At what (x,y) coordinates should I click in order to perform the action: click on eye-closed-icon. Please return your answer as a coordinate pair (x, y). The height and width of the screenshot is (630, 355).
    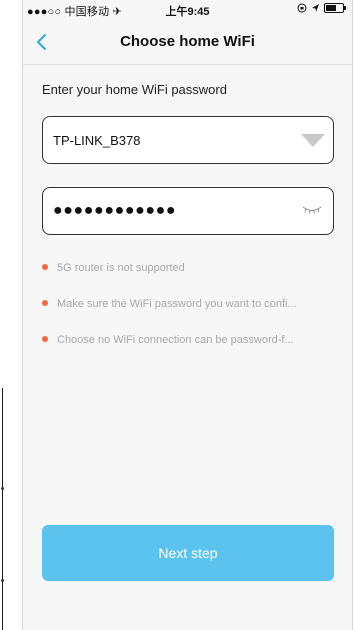
    Looking at the image, I should click on (312, 209).